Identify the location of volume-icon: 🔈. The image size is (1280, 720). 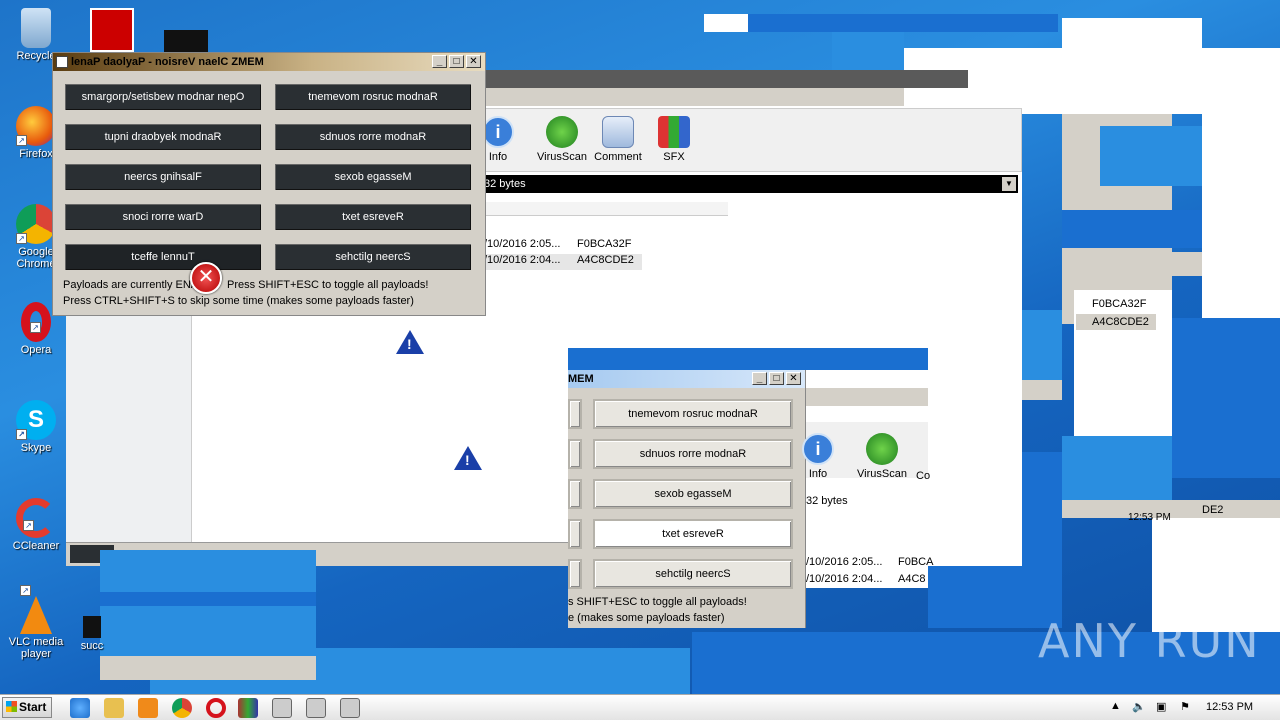
(1139, 706).